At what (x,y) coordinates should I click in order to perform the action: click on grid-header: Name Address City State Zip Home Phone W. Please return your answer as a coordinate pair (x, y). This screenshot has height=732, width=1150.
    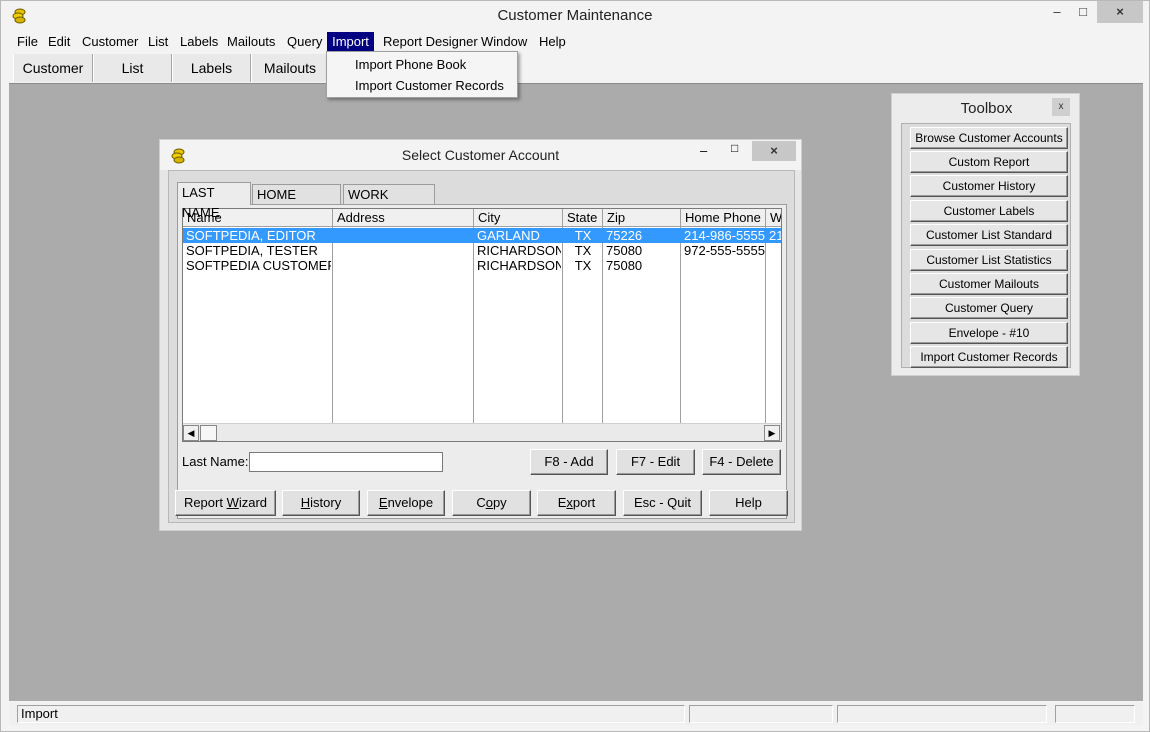
    Looking at the image, I should click on (482, 218).